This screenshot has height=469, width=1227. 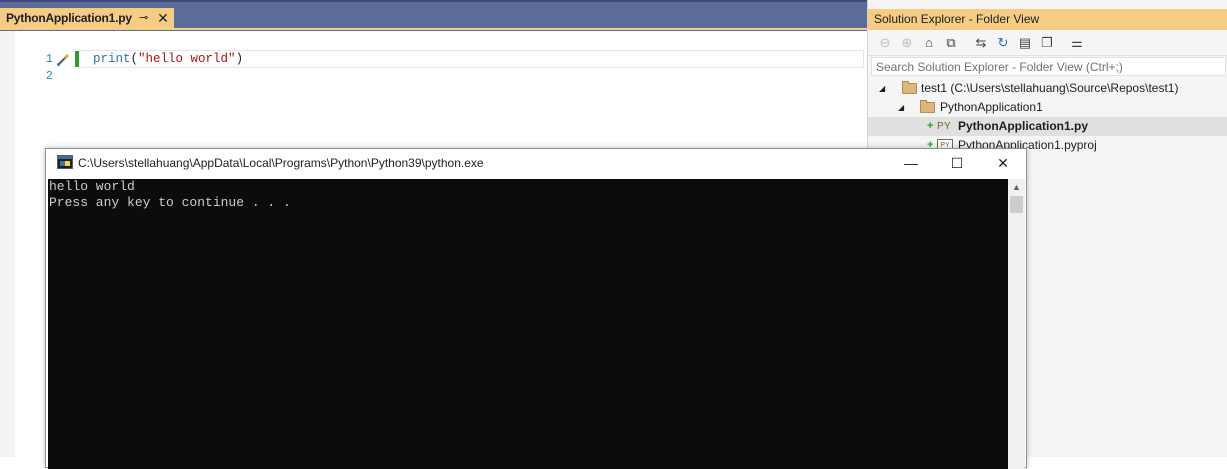 What do you see at coordinates (907, 43) in the screenshot?
I see `forward-icon: ⊕` at bounding box center [907, 43].